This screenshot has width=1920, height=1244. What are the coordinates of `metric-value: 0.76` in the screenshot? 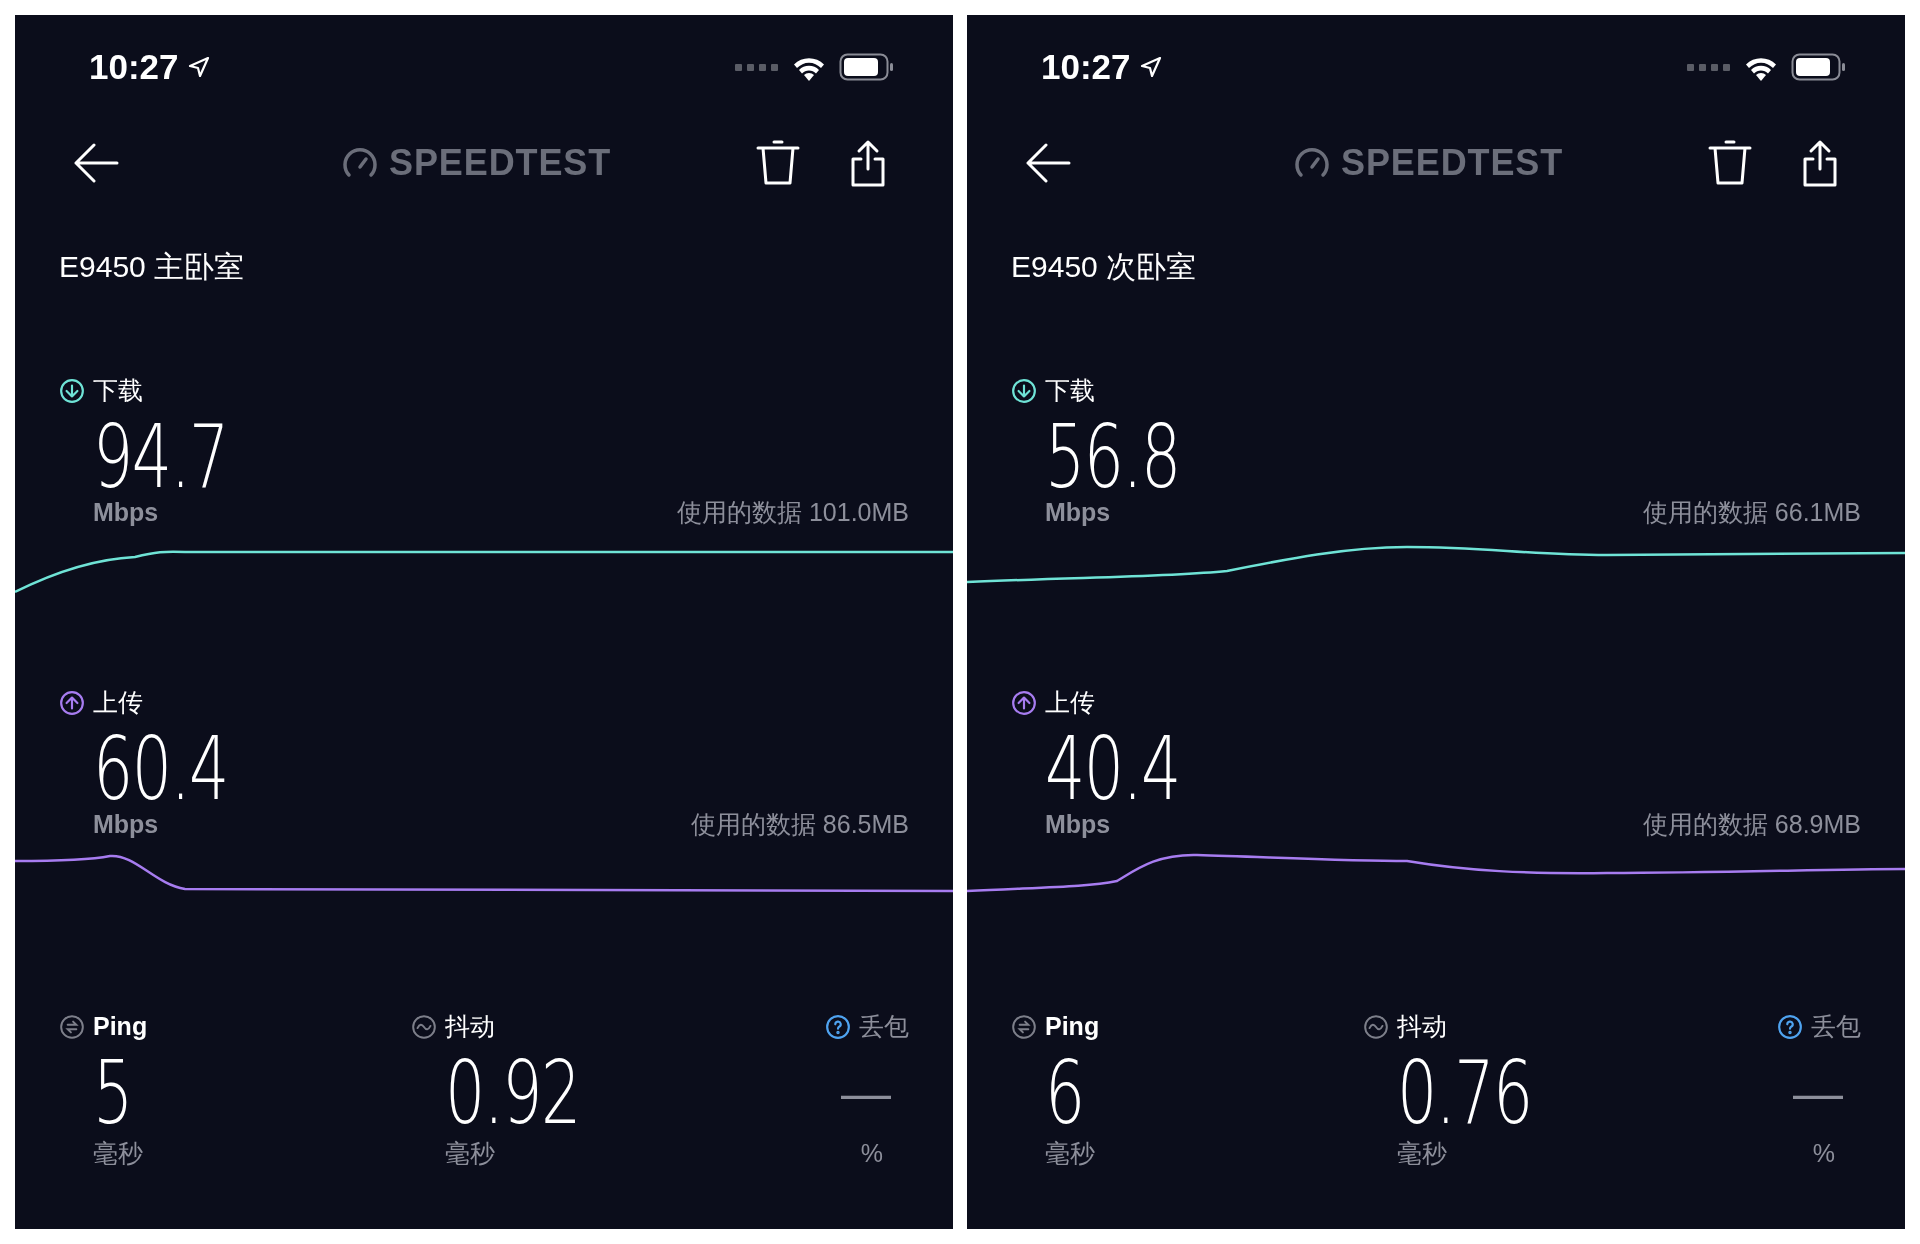 It's located at (1464, 1093).